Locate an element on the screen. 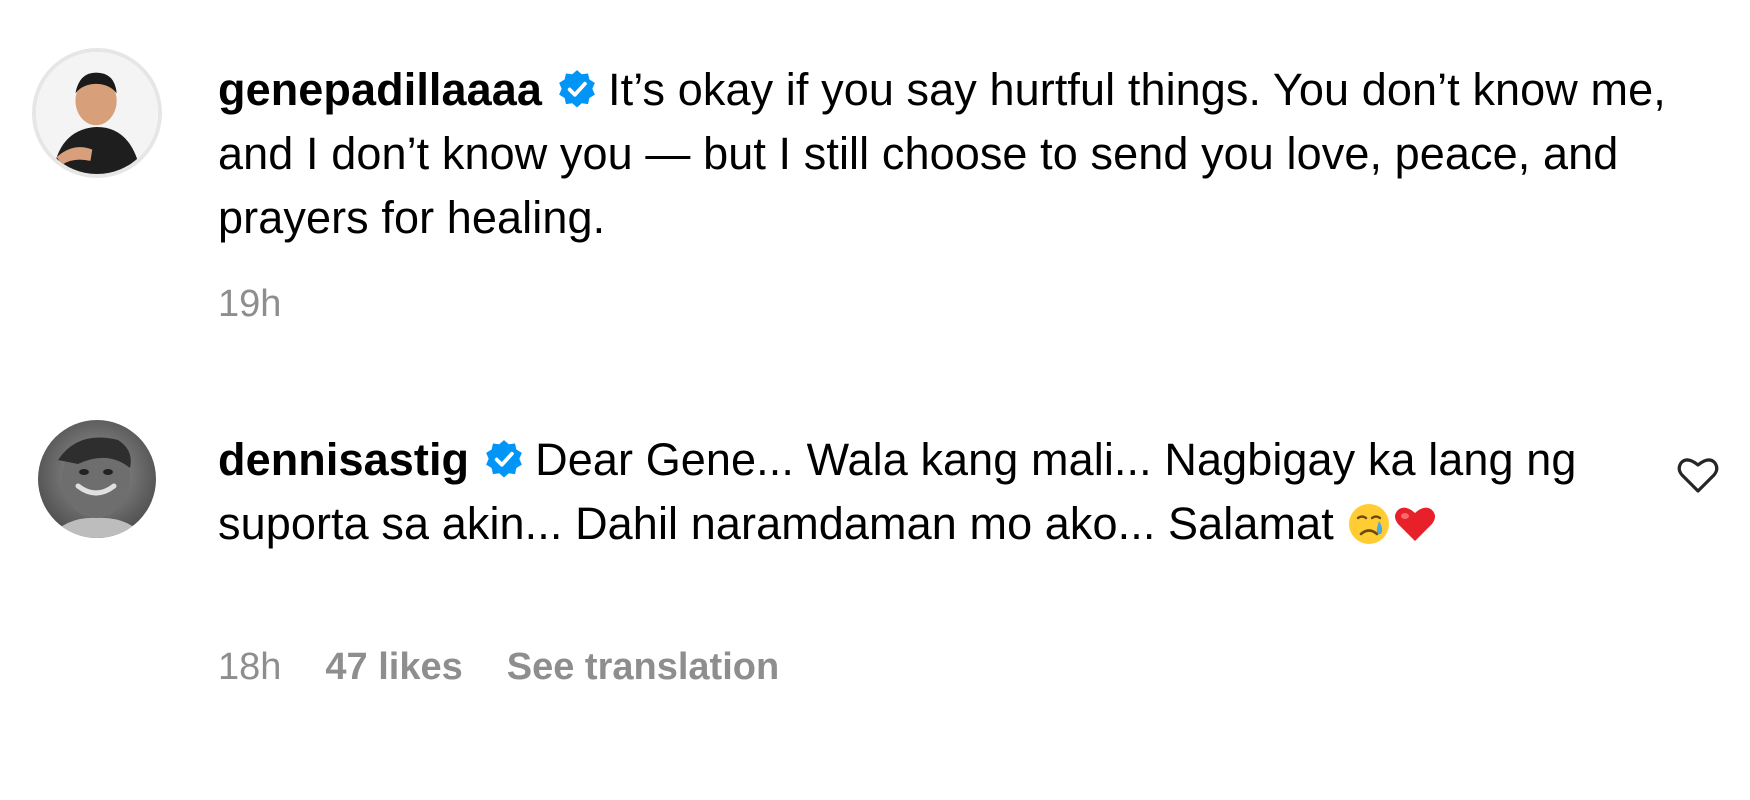 This screenshot has width=1750, height=800. crying-face-emoji is located at coordinates (1369, 524).